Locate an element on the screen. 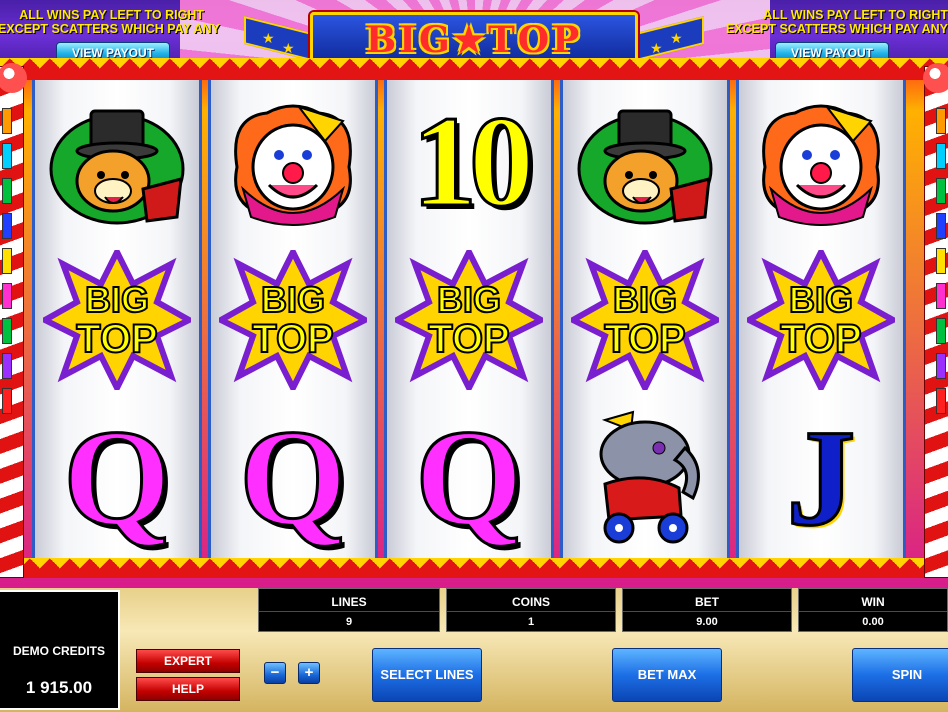 This screenshot has height=712, width=948. lines-increase-button: + is located at coordinates (309, 673).